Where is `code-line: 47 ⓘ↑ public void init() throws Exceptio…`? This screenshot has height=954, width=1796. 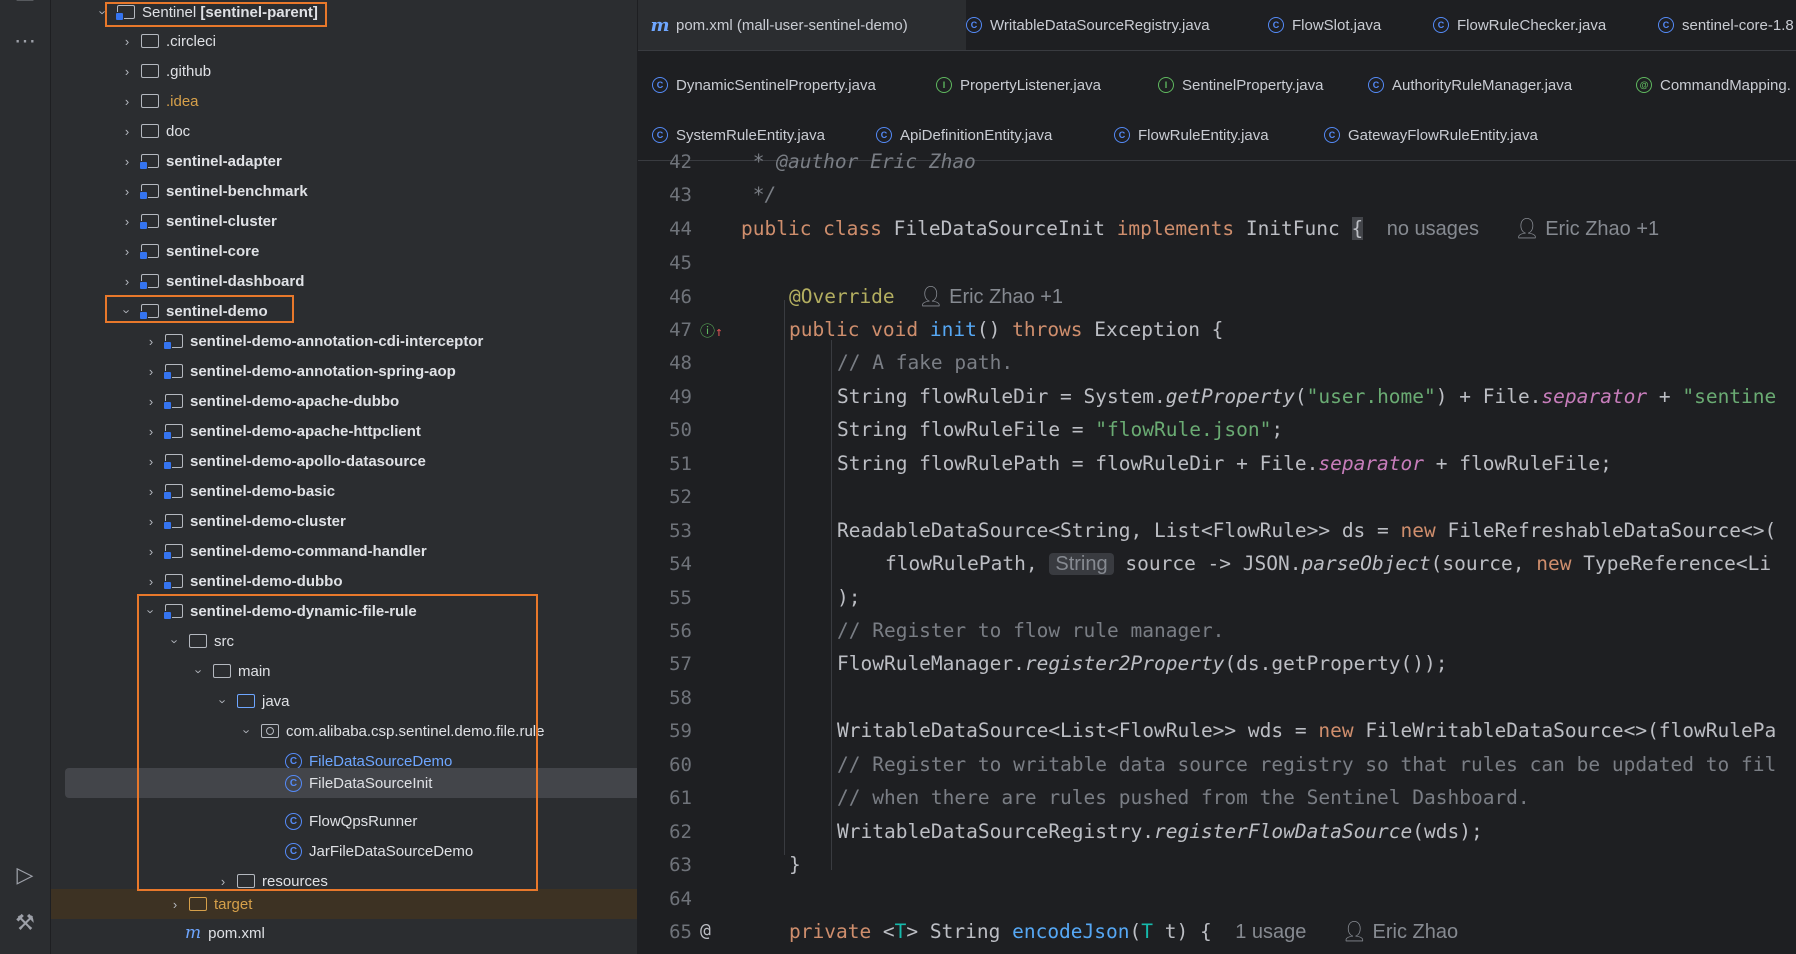
code-line: 47 ⓘ↑ public void init() throws Exceptio… is located at coordinates (1217, 329).